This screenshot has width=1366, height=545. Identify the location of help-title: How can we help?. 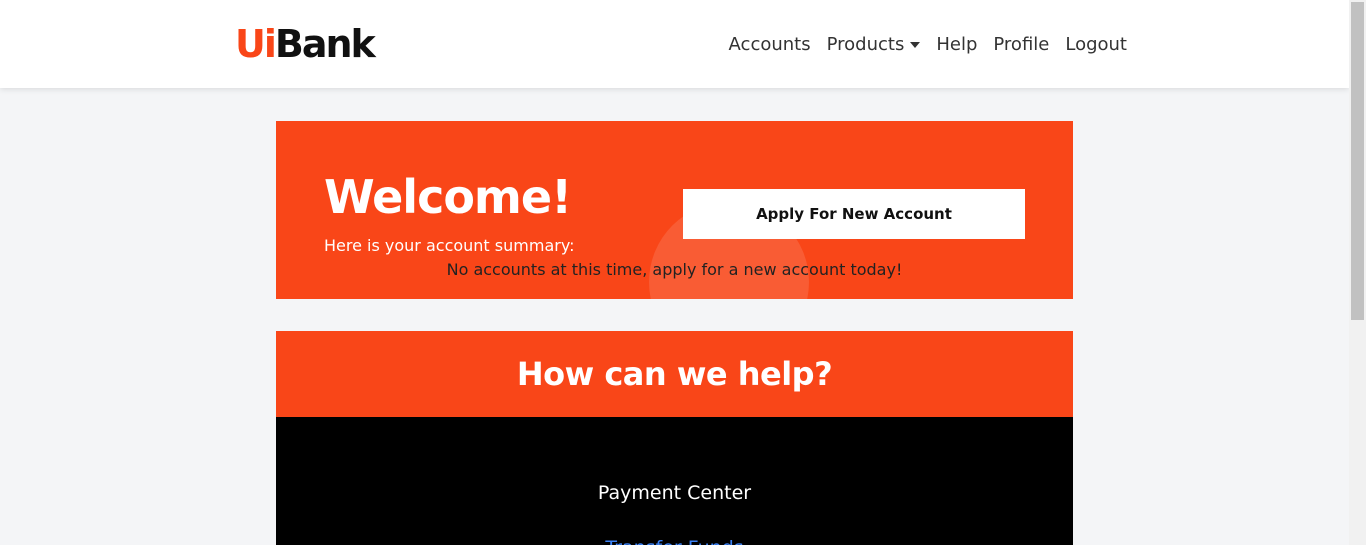
(674, 374).